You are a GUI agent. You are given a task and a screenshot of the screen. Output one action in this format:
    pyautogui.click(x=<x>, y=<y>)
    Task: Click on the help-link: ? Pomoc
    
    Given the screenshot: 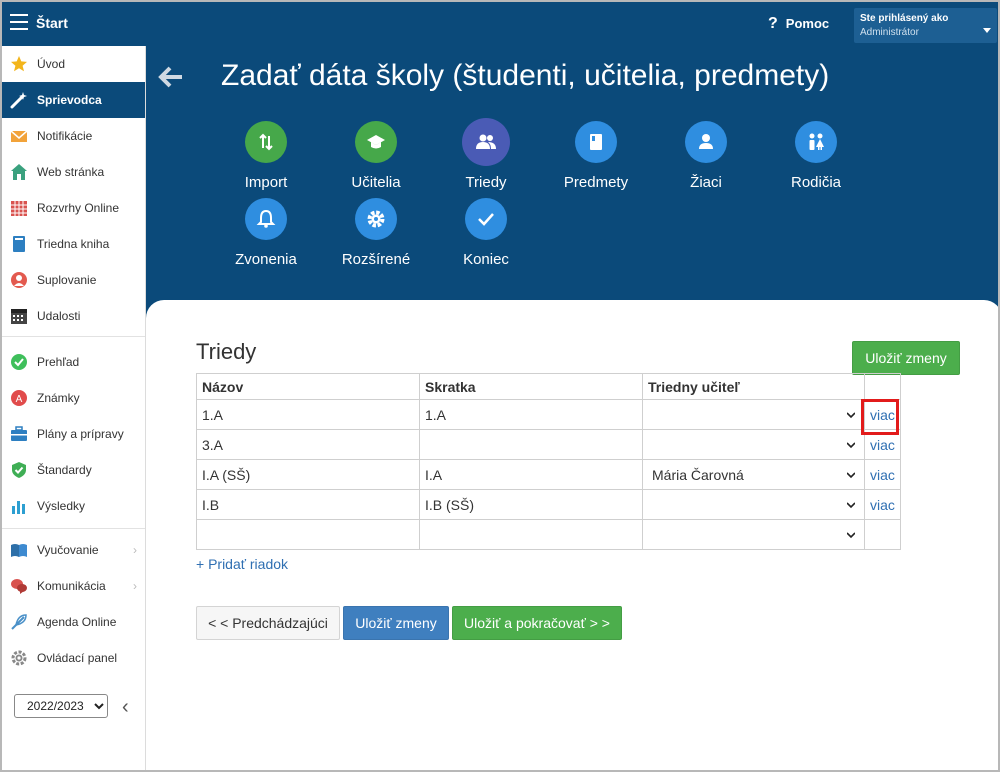 What is the action you would take?
    pyautogui.click(x=798, y=24)
    